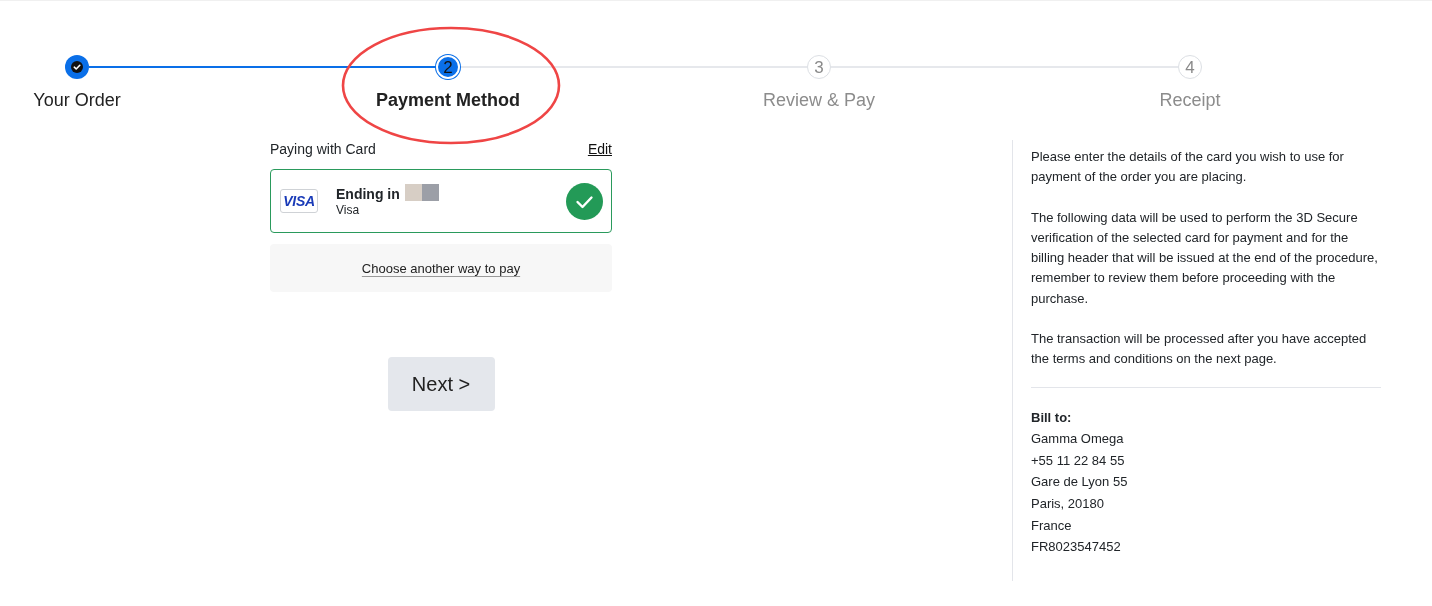 This screenshot has width=1432, height=606. What do you see at coordinates (819, 100) in the screenshot?
I see `step-label: Review & Pay` at bounding box center [819, 100].